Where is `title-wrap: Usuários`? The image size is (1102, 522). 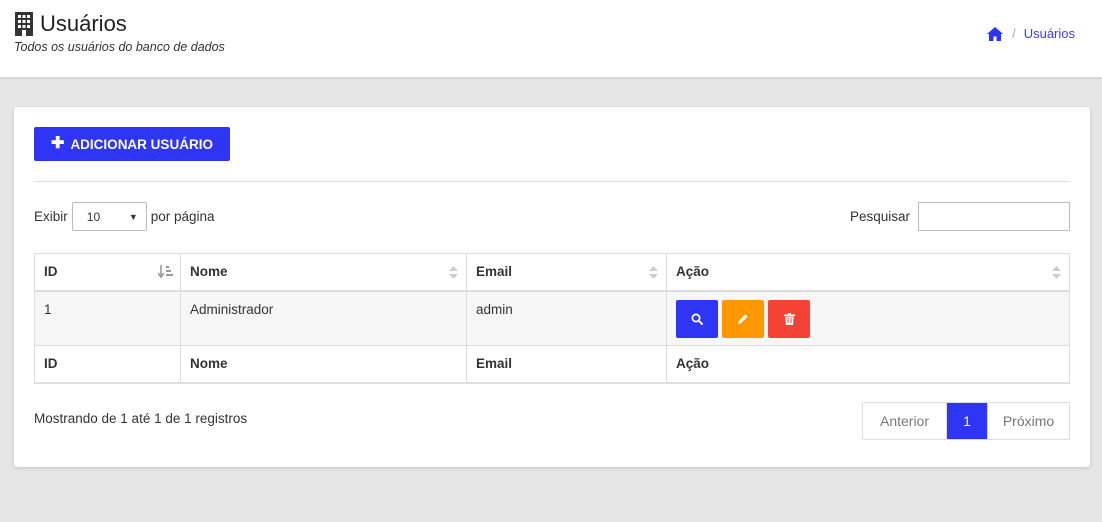 title-wrap: Usuários is located at coordinates (70, 24).